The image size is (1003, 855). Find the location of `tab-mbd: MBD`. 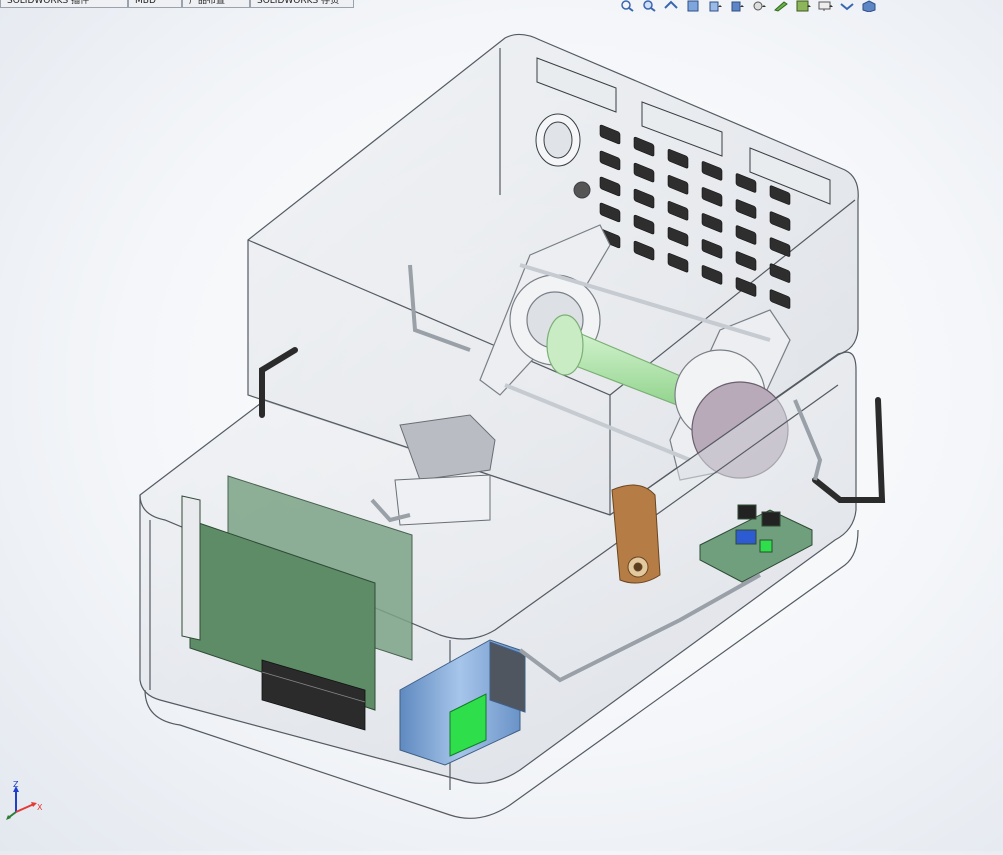

tab-mbd: MBD is located at coordinates (155, 4).